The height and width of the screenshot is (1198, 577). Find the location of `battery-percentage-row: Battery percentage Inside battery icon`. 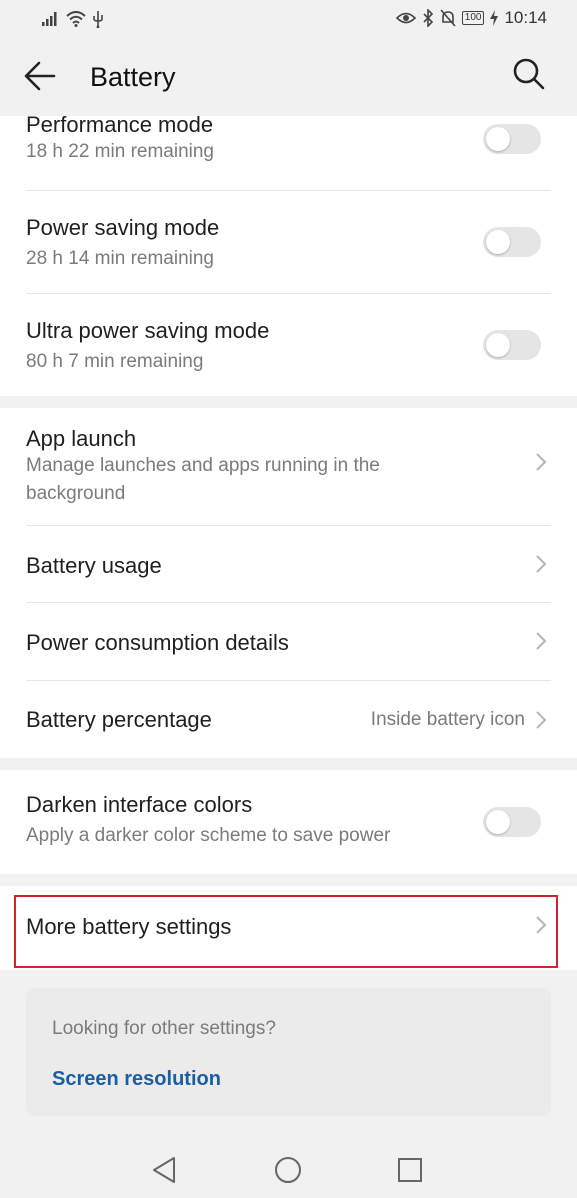

battery-percentage-row: Battery percentage Inside battery icon is located at coordinates (288, 719).